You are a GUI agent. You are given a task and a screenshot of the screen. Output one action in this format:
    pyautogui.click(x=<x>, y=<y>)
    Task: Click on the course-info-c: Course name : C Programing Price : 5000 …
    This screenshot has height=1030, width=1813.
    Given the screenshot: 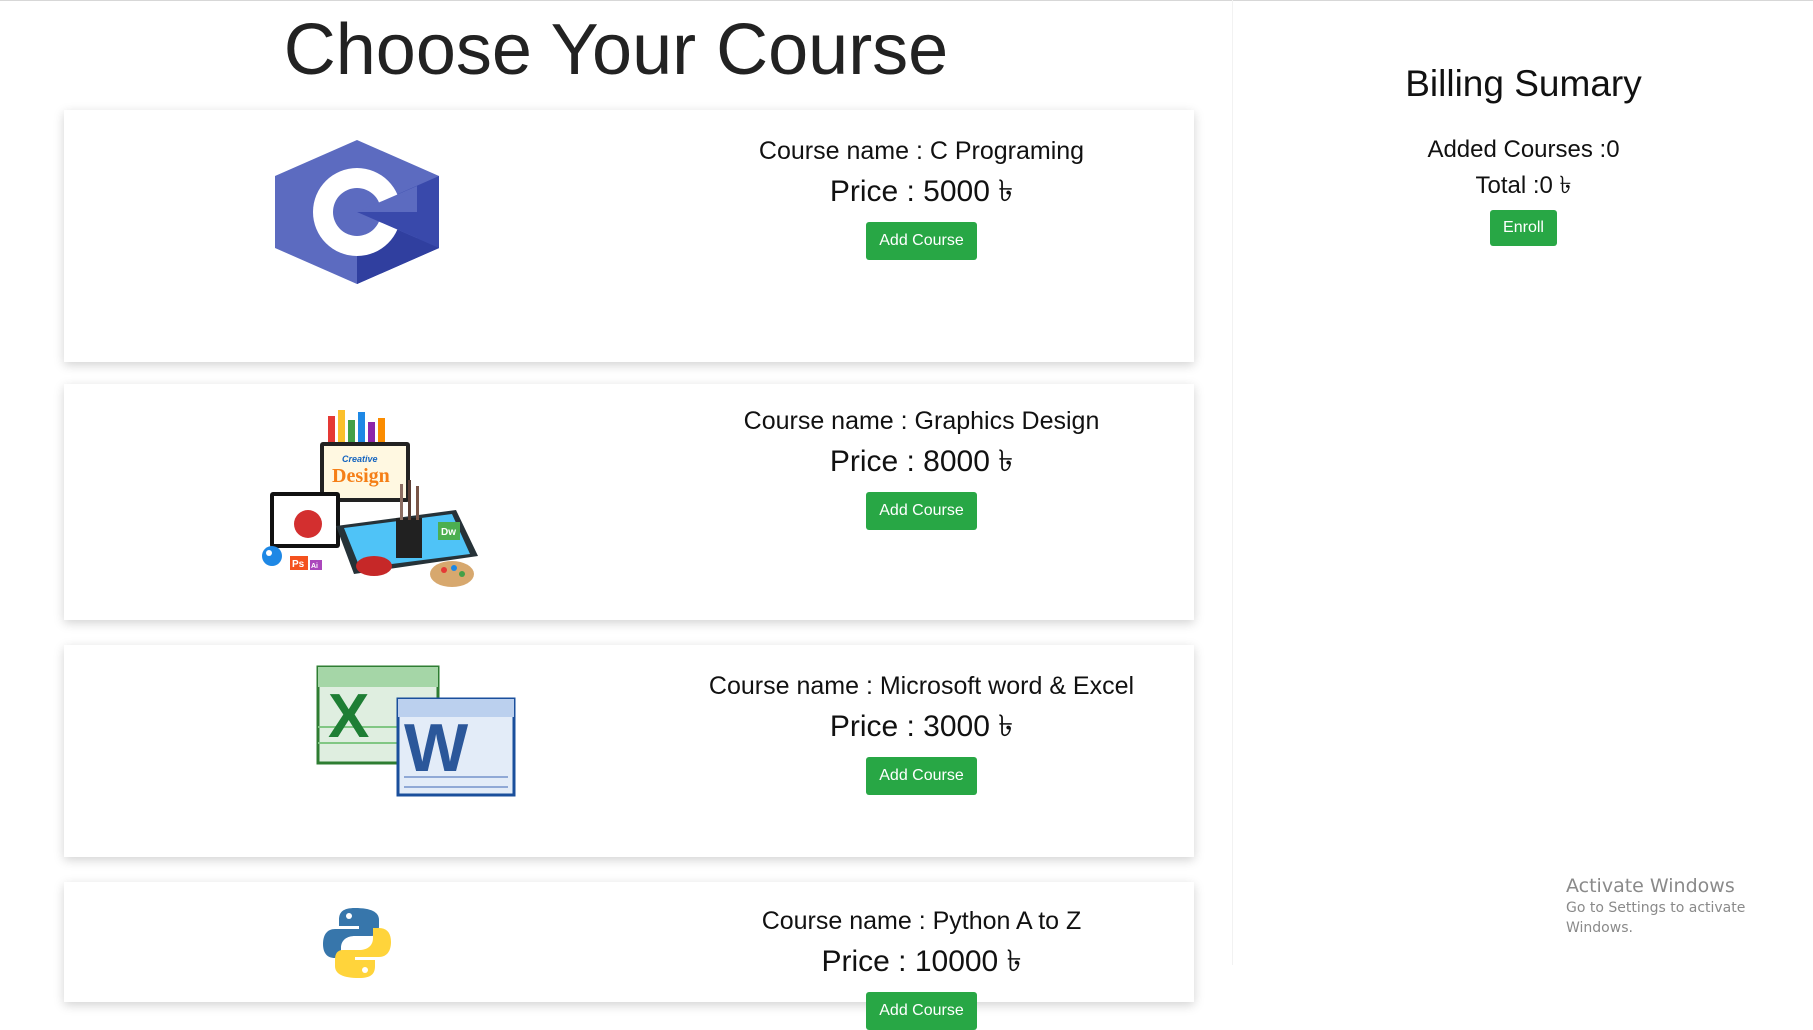 What is the action you would take?
    pyautogui.click(x=921, y=185)
    